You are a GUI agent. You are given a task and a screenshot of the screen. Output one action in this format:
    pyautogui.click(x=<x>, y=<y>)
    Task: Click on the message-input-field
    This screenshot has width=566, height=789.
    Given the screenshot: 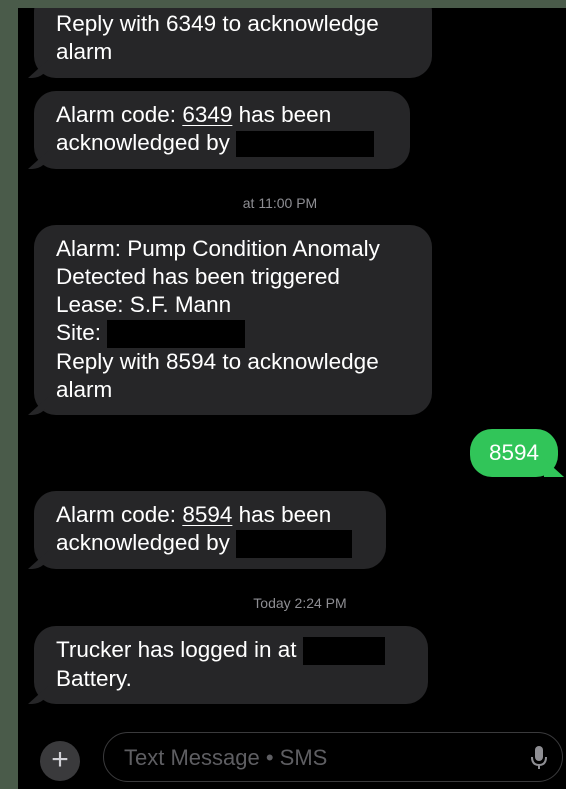 What is the action you would take?
    pyautogui.click(x=333, y=757)
    